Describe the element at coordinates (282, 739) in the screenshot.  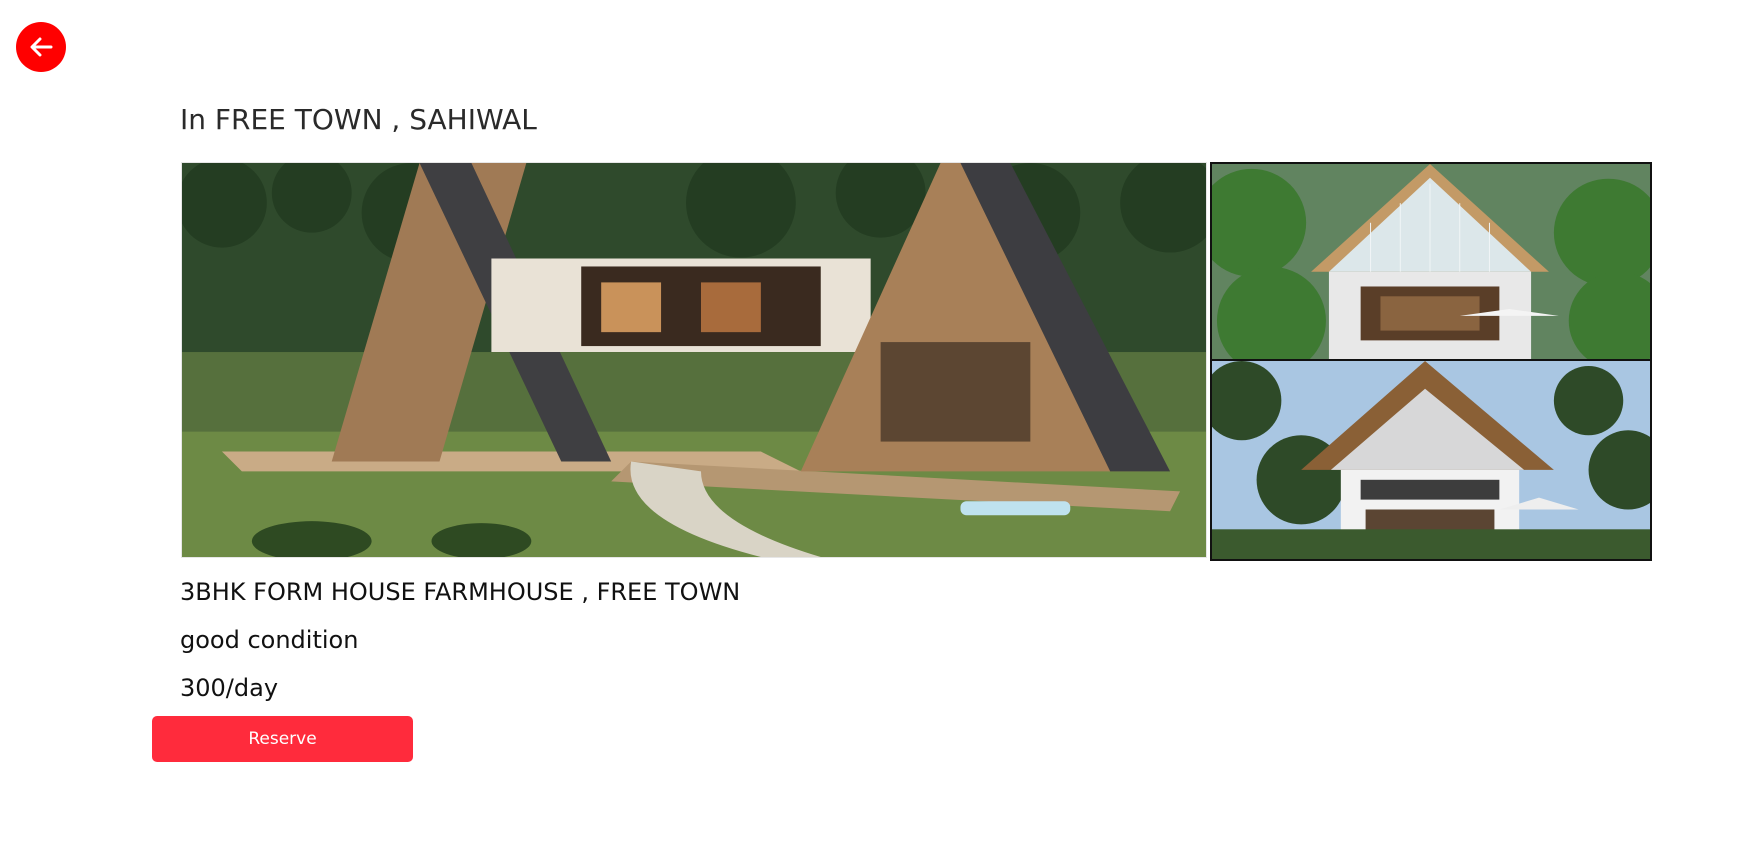
I see `reserve-button: Reserve` at that location.